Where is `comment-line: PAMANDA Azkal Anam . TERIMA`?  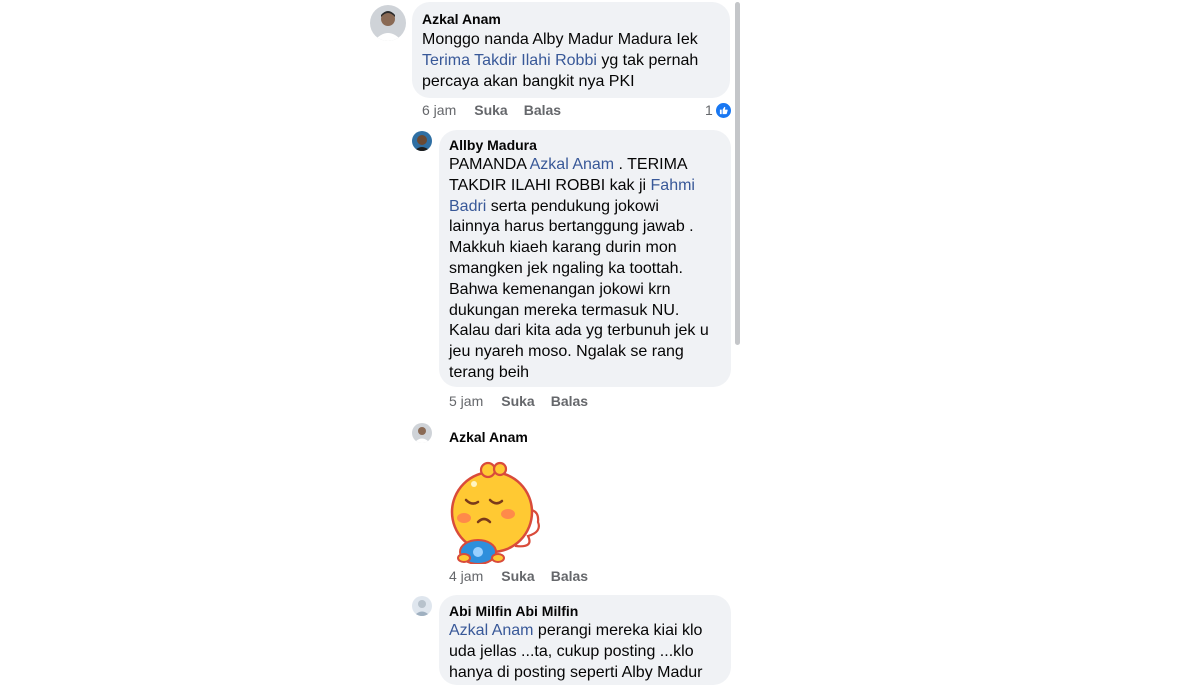
comment-line: PAMANDA Azkal Anam . TERIMA is located at coordinates (579, 165).